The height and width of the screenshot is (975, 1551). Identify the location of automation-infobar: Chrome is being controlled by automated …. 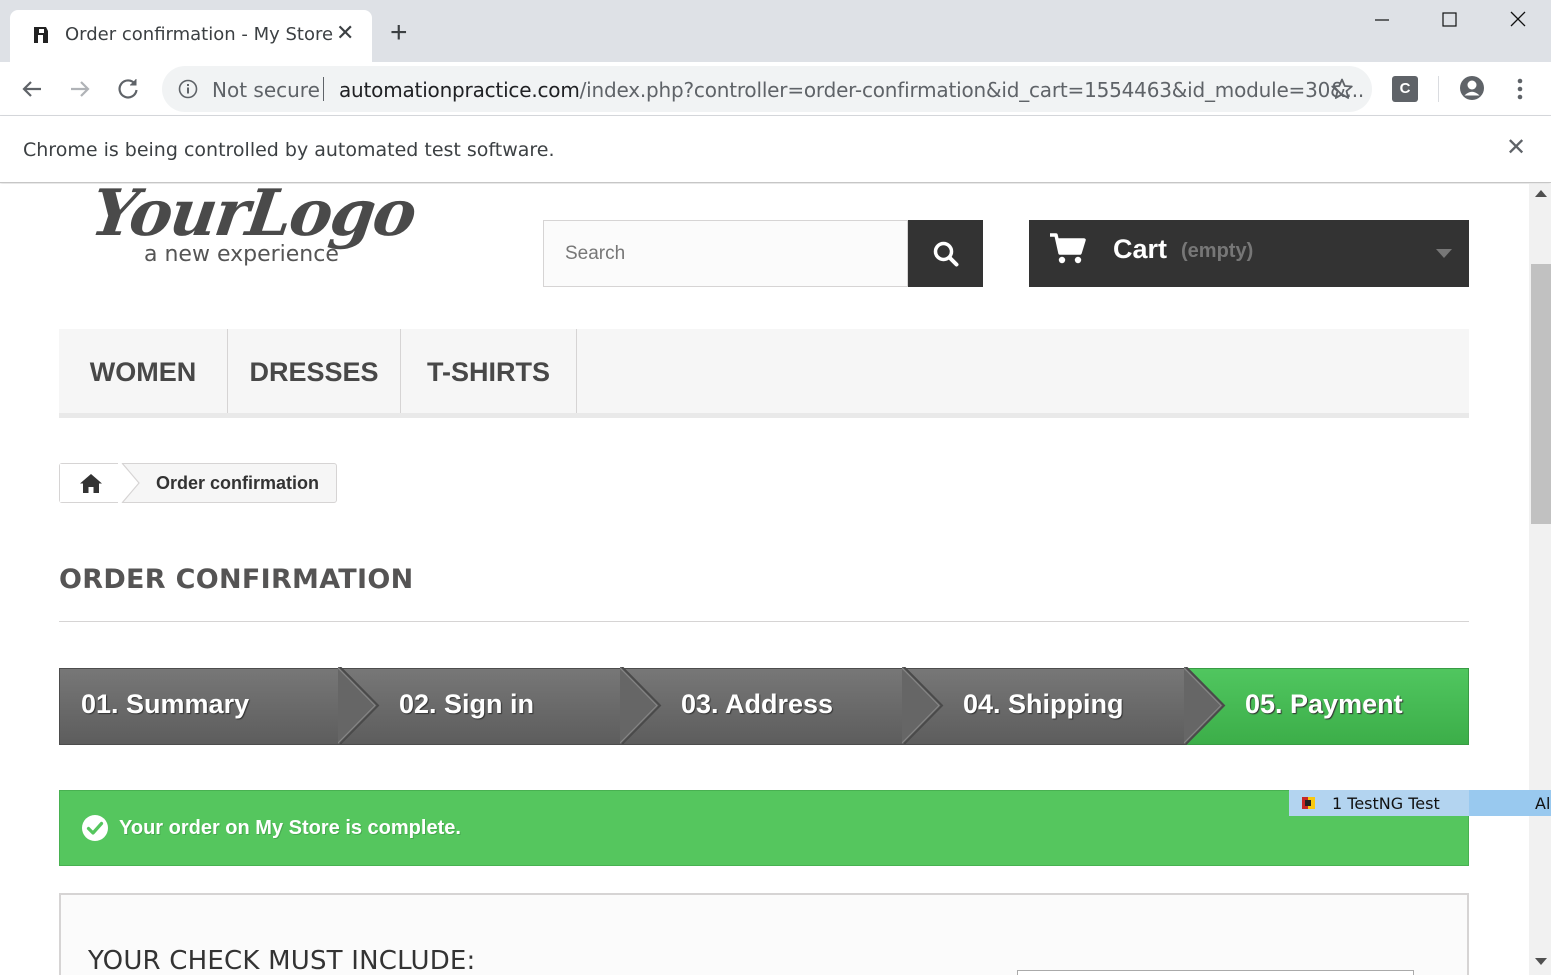
(775, 149).